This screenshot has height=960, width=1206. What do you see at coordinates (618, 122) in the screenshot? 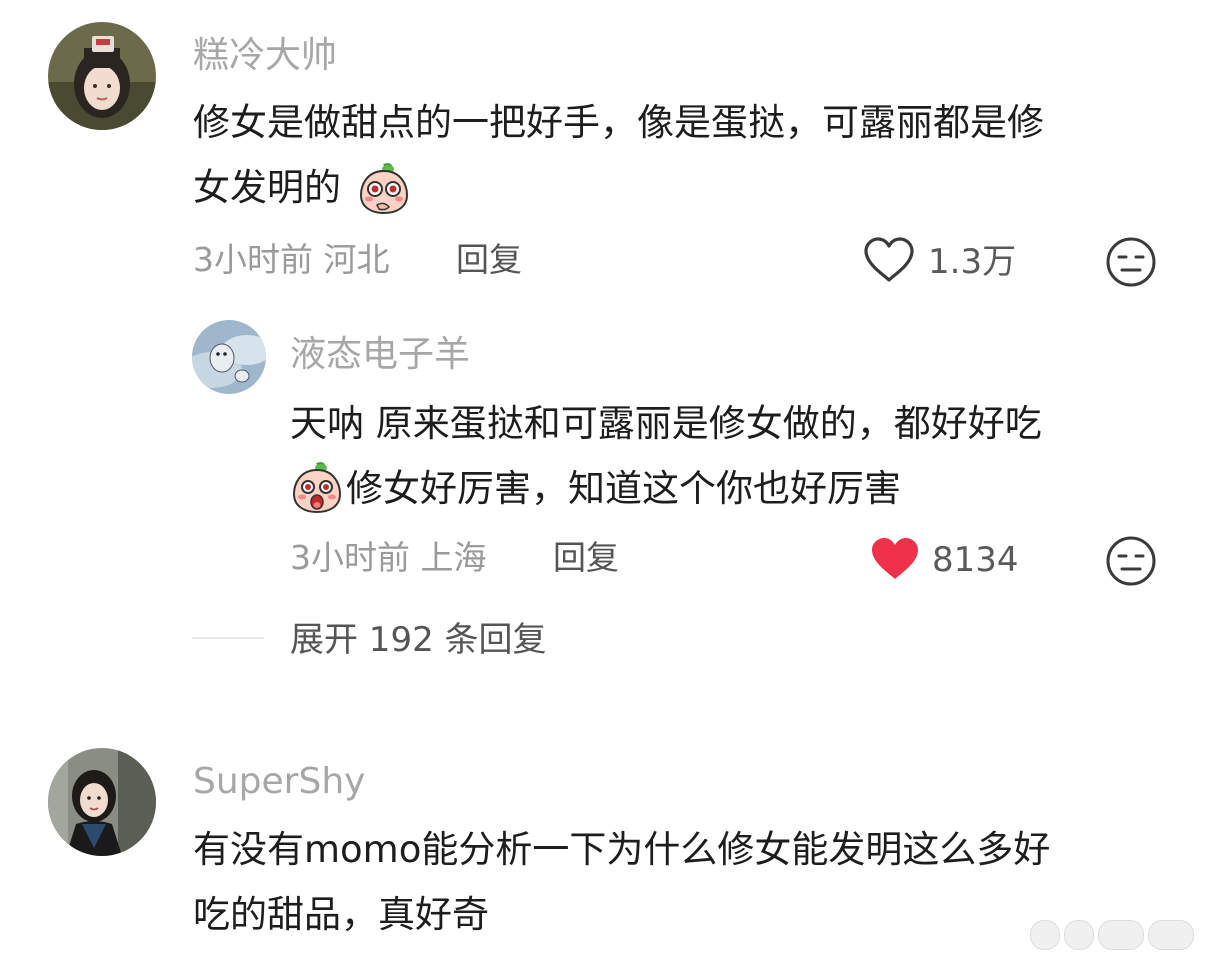
I see `comment-text: 修女是做甜点的一把好手，像是蛋挞，可露丽都是修` at bounding box center [618, 122].